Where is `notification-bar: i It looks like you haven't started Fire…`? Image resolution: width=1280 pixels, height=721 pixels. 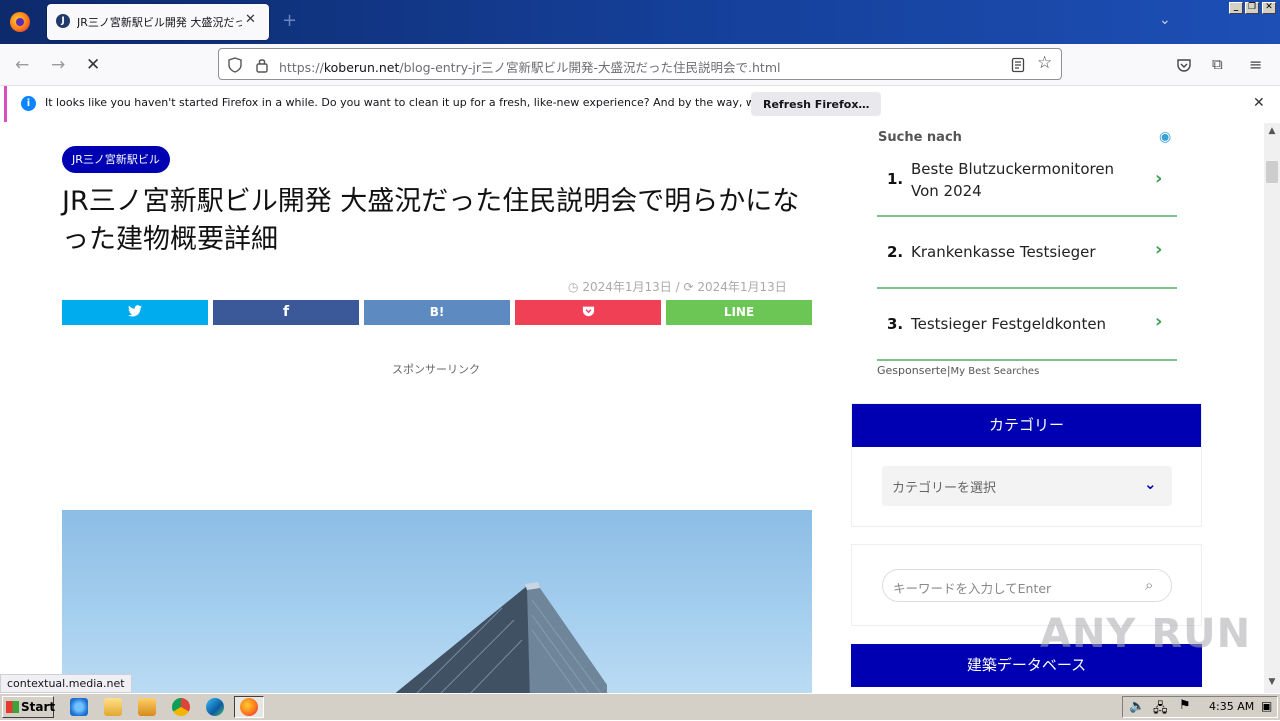 notification-bar: i It looks like you haven't started Fire… is located at coordinates (640, 104).